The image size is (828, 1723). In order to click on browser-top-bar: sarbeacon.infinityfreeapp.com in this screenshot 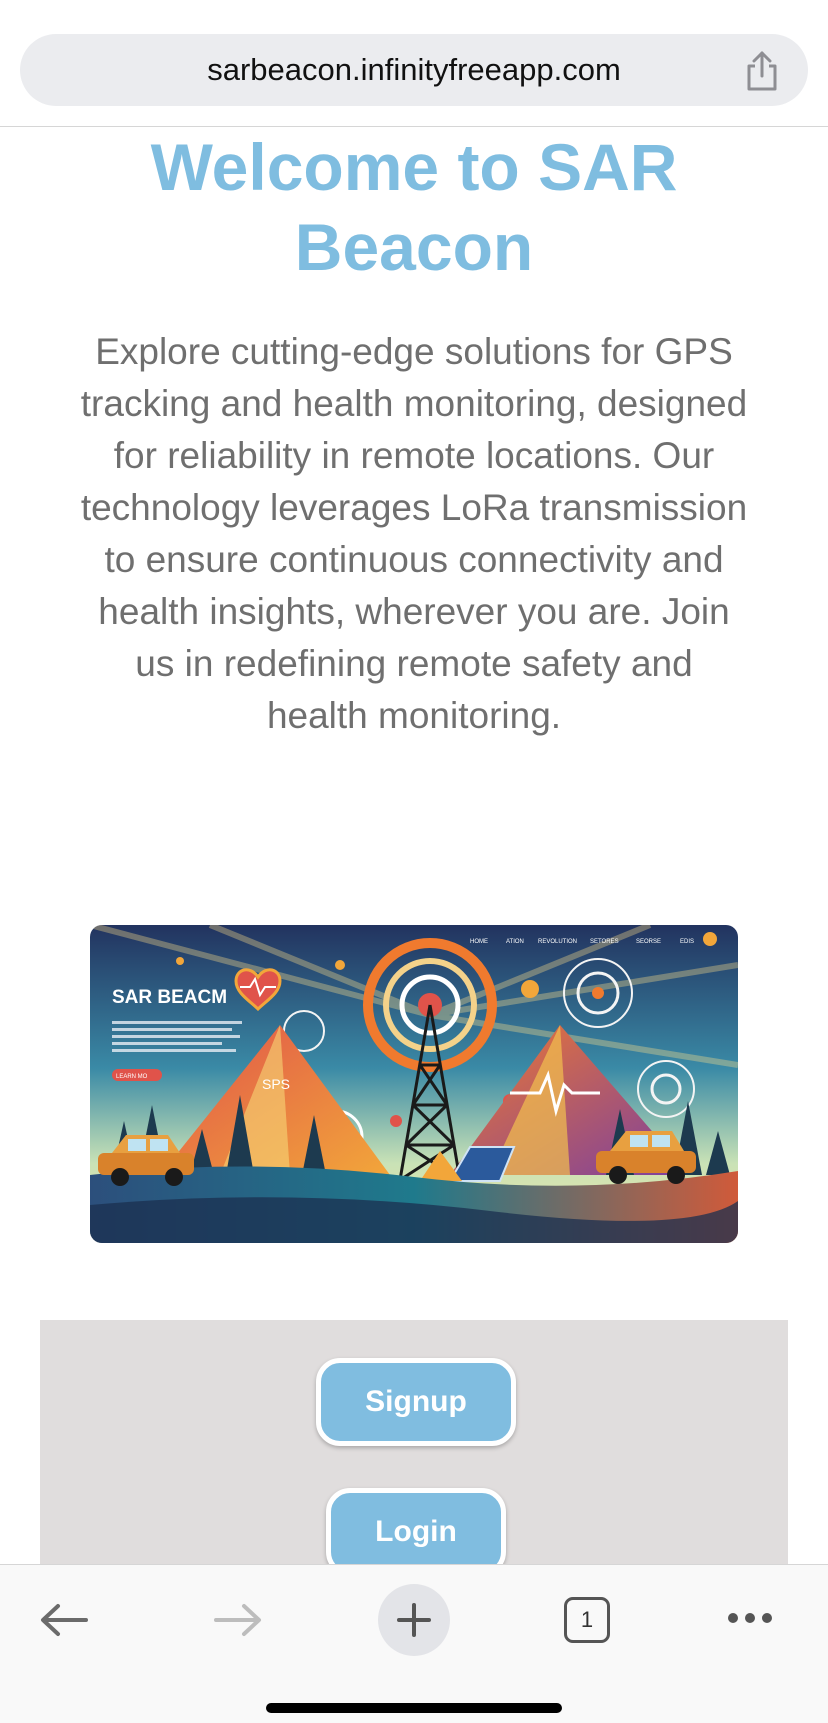, I will do `click(414, 63)`.